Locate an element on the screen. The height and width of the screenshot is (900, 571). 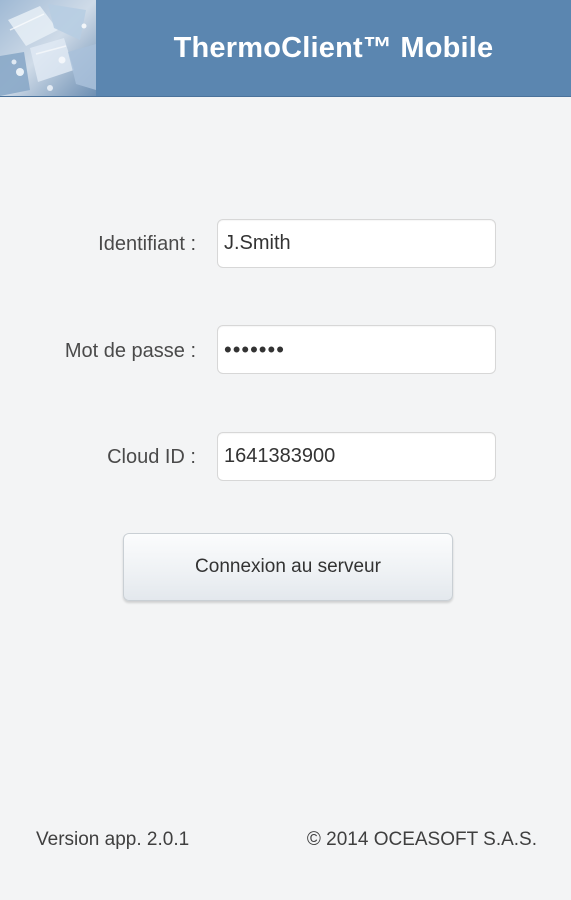
cloud-id-input is located at coordinates (356, 456).